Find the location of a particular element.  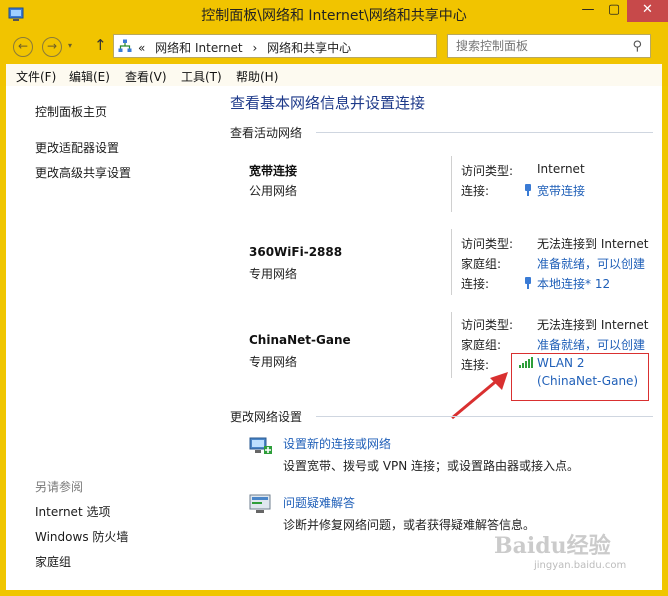

sidebar-internet-options: Internet 选项 is located at coordinates (72, 511).